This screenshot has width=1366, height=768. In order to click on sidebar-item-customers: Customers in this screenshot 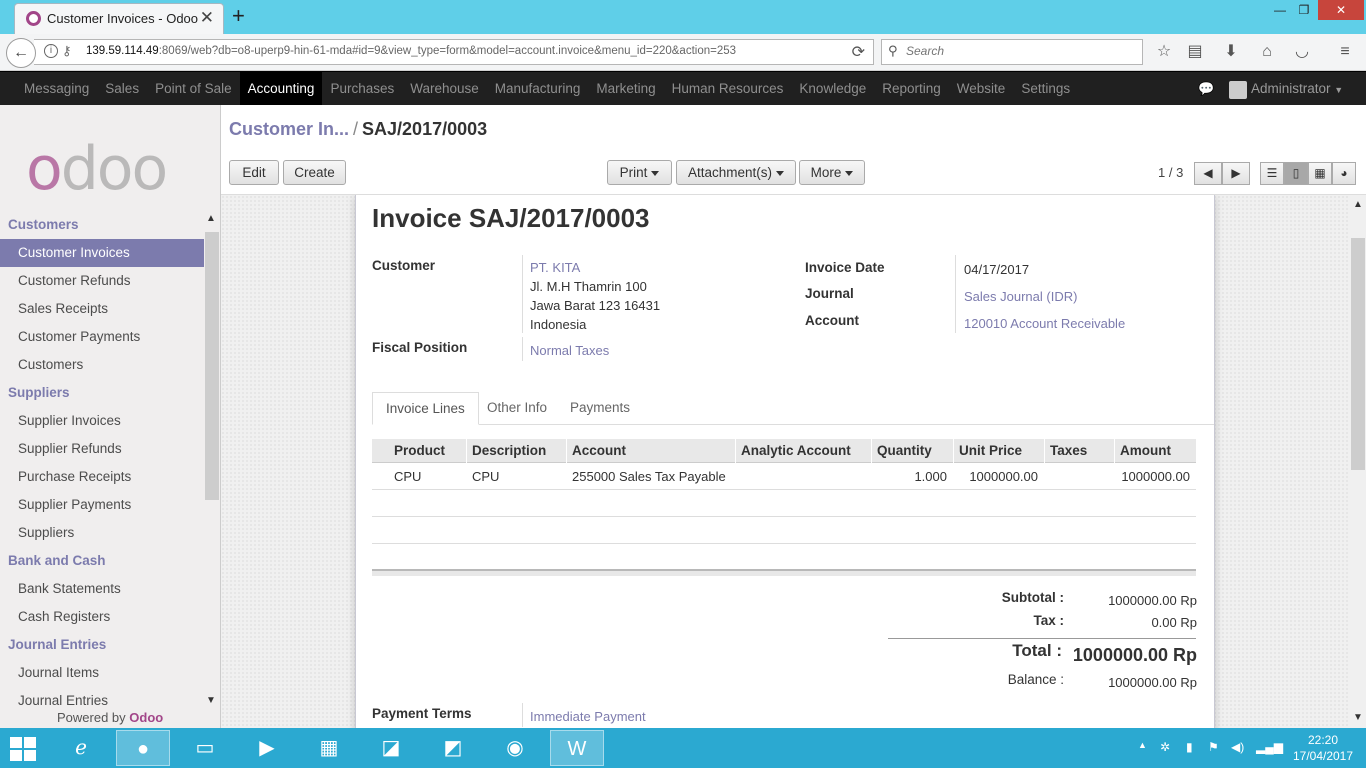, I will do `click(102, 365)`.